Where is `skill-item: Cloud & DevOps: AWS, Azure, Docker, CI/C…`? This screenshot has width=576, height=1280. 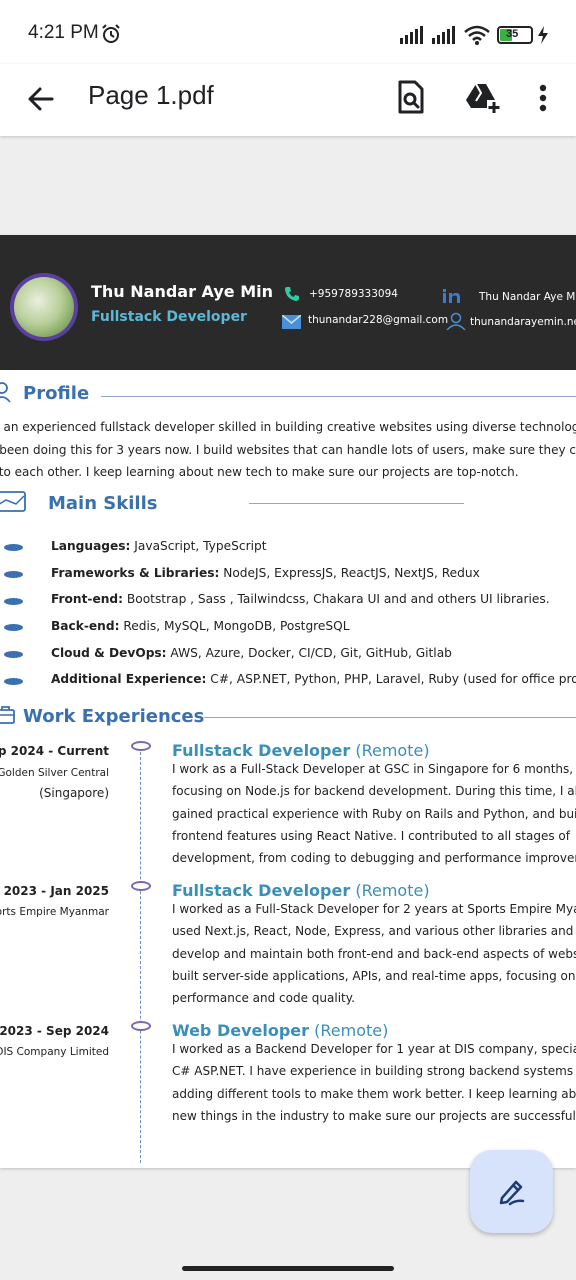 skill-item: Cloud & DevOps: AWS, Azure, Docker, CI/C… is located at coordinates (251, 653).